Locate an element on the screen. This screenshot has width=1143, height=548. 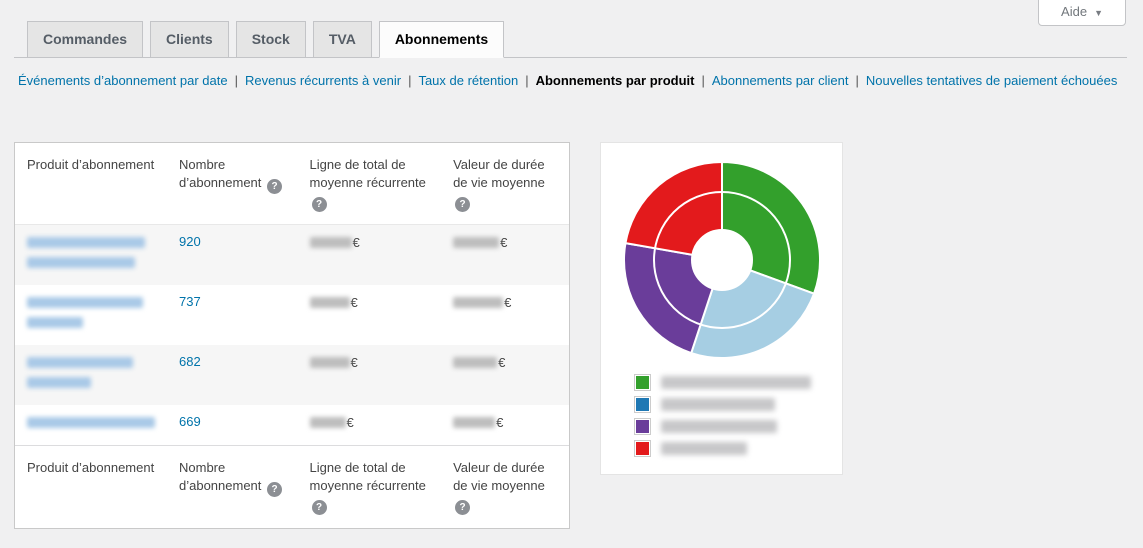
help-button: Aide ▼ is located at coordinates (1082, 13).